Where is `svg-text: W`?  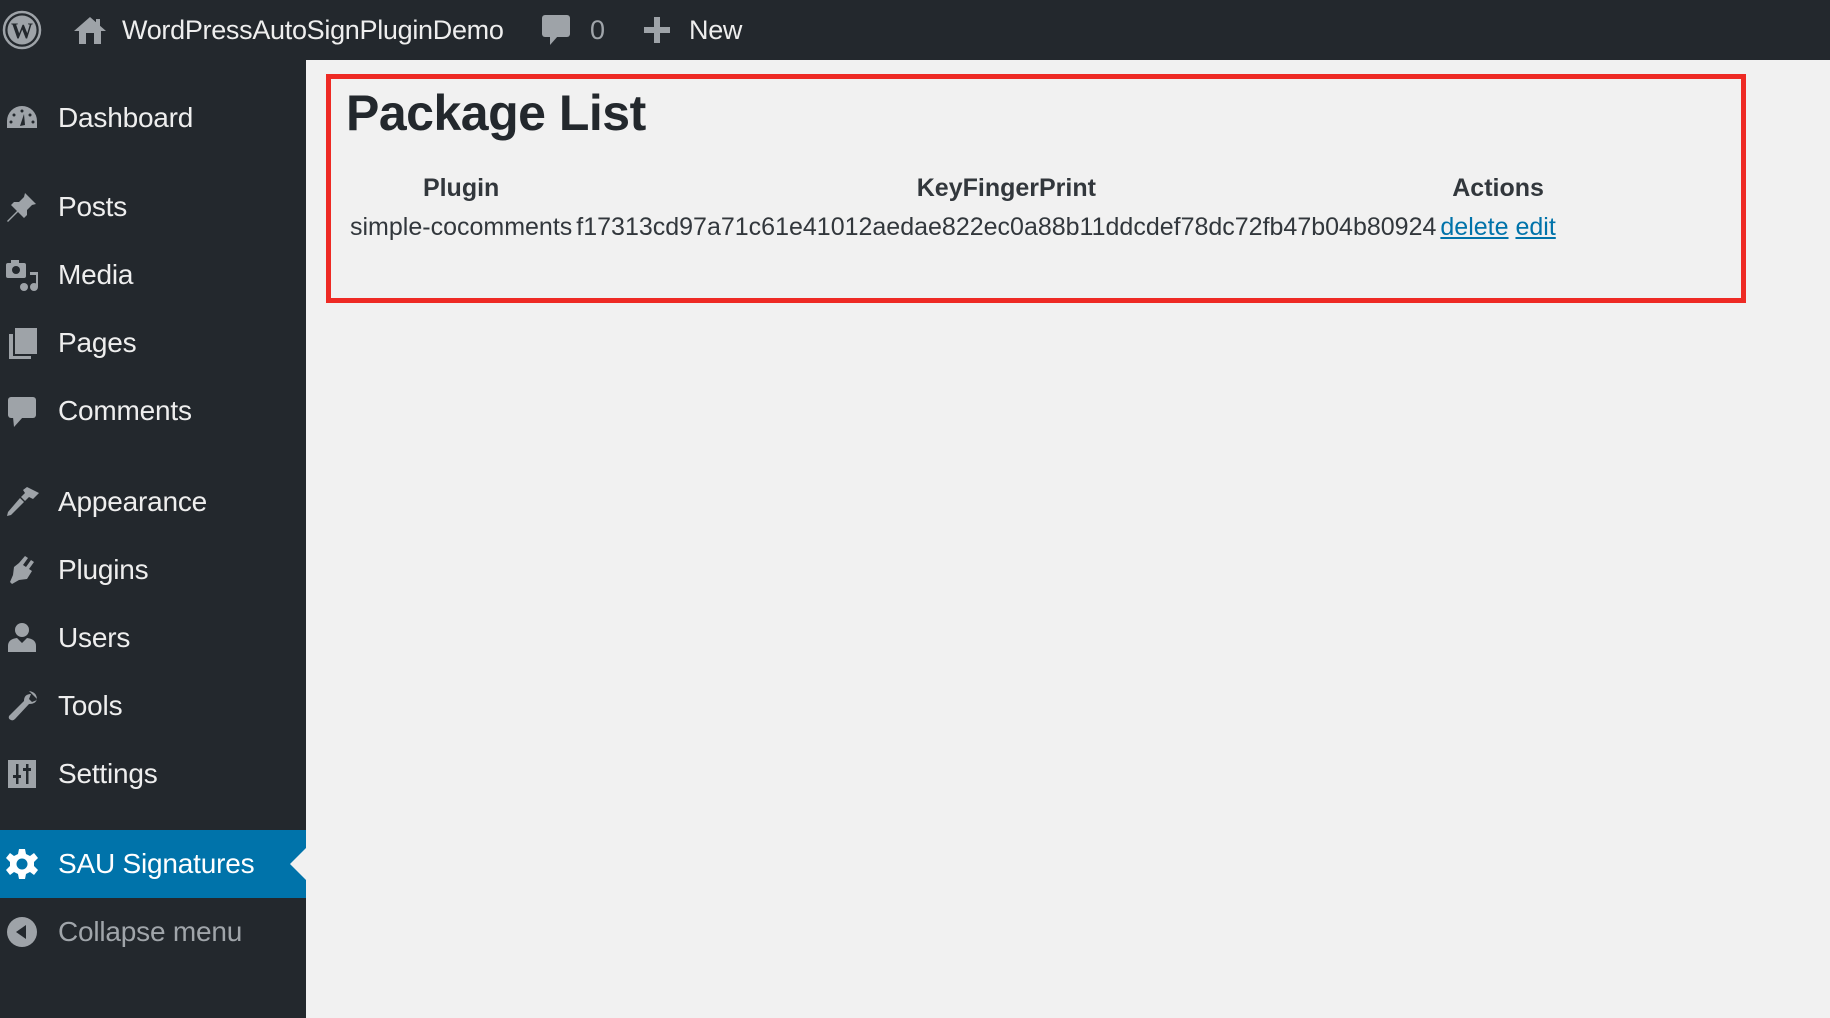
svg-text: W is located at coordinates (22, 30).